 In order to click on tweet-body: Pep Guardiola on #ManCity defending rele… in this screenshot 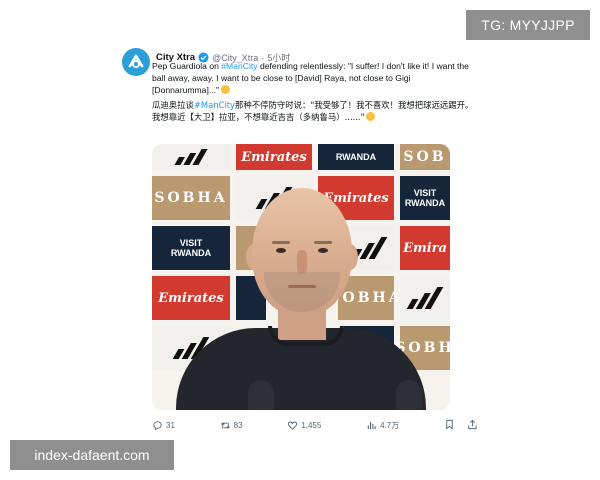, I will do `click(315, 93)`.